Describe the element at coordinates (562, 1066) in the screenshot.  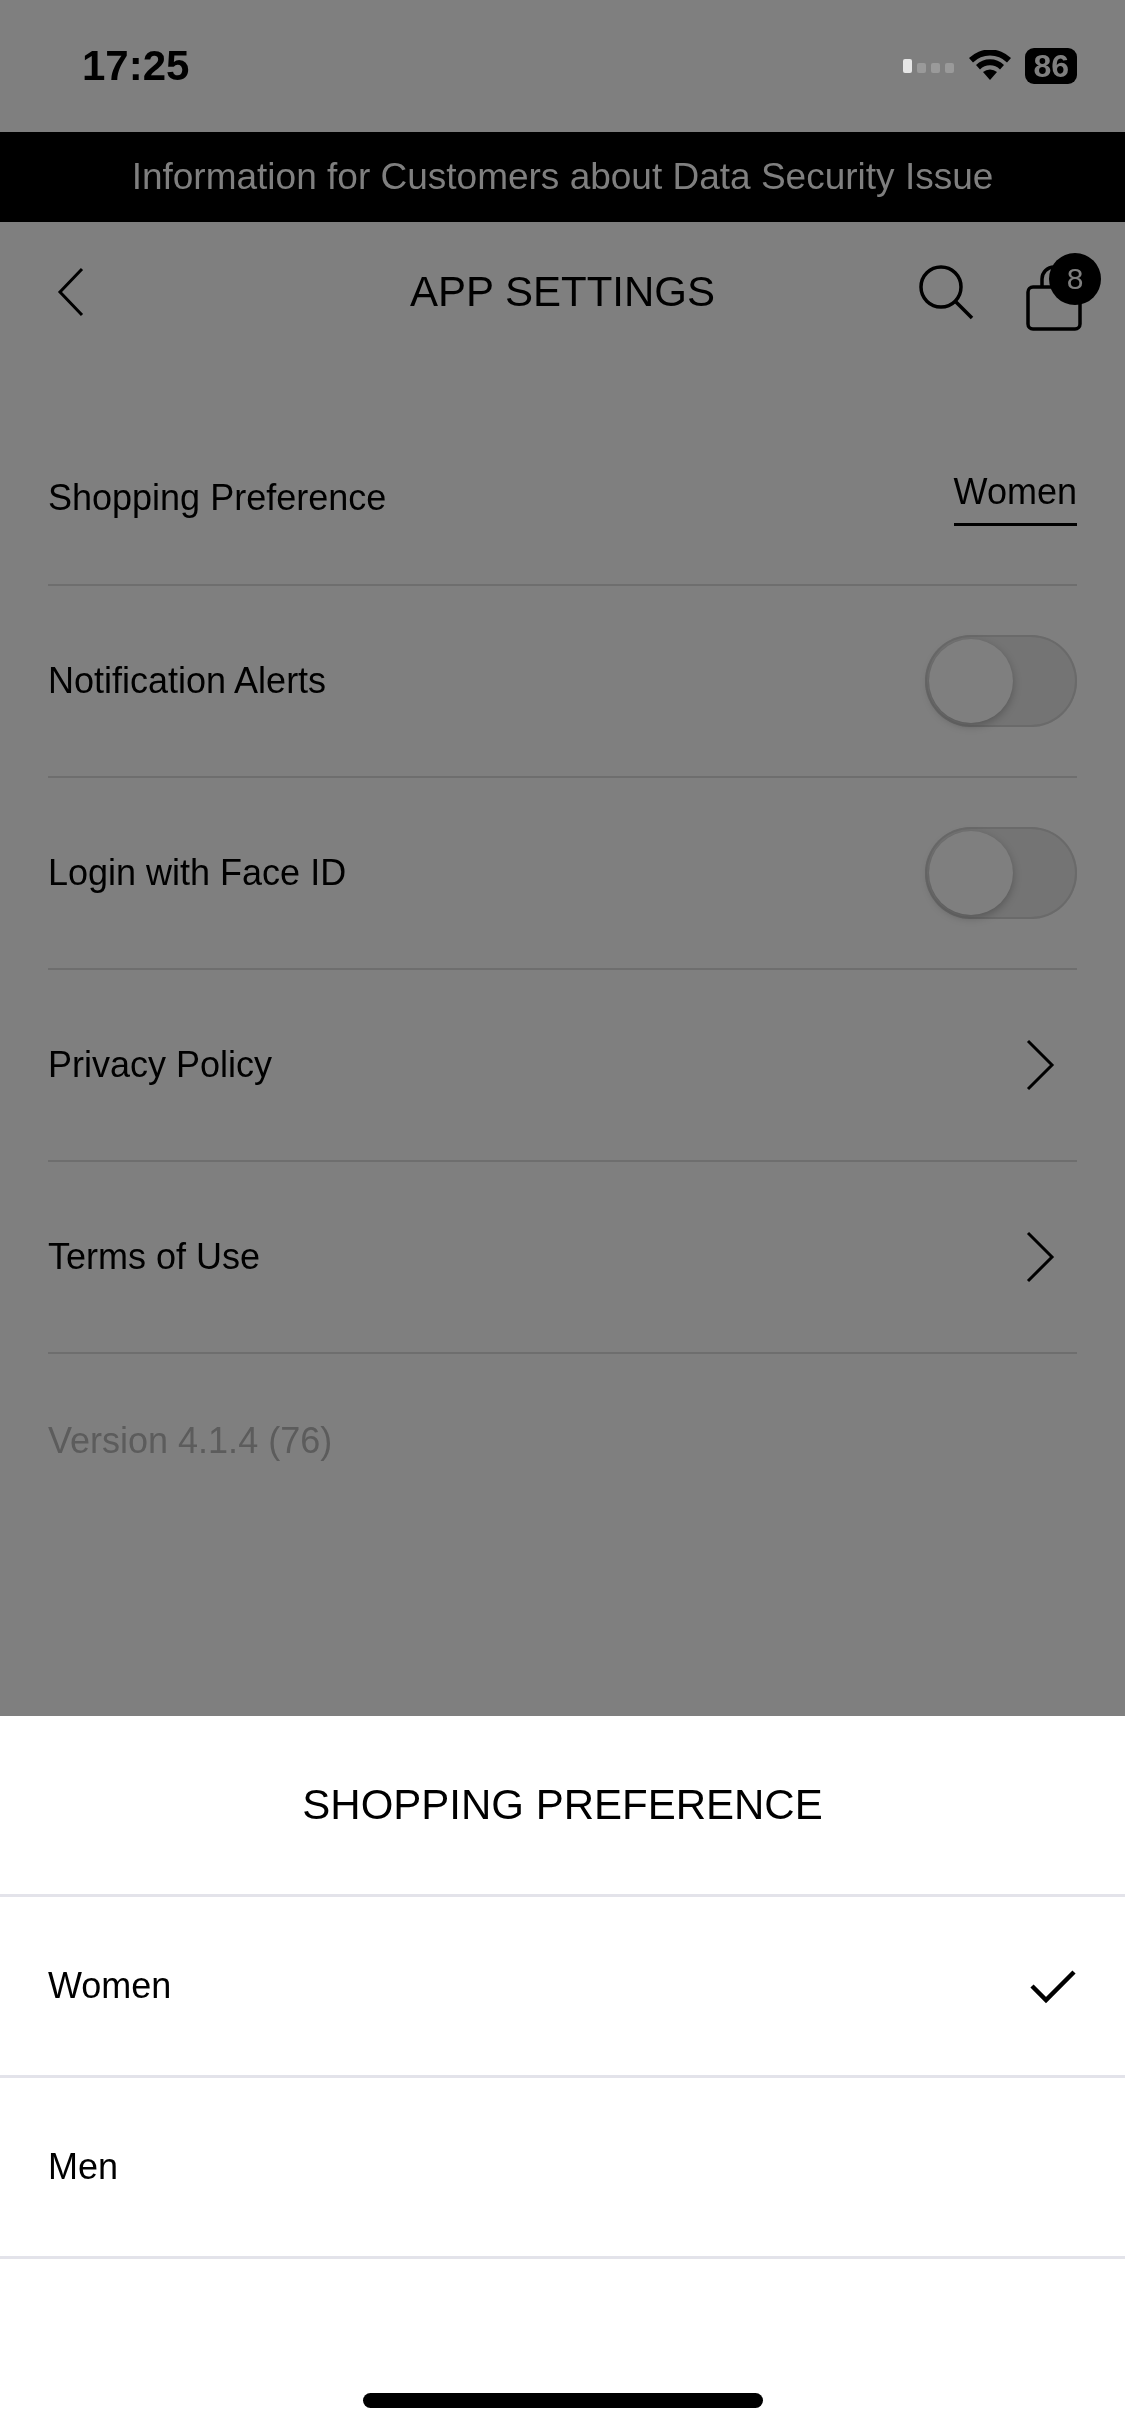
I see `settings-row: Privacy Policy` at that location.